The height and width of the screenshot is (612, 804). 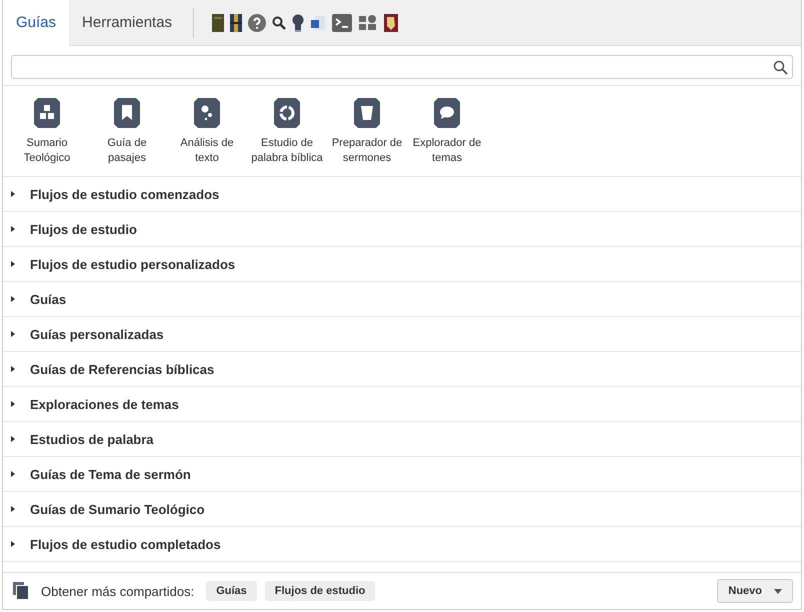 What do you see at coordinates (402, 369) in the screenshot?
I see `section-row: Guías de Referencias bíblicas` at bounding box center [402, 369].